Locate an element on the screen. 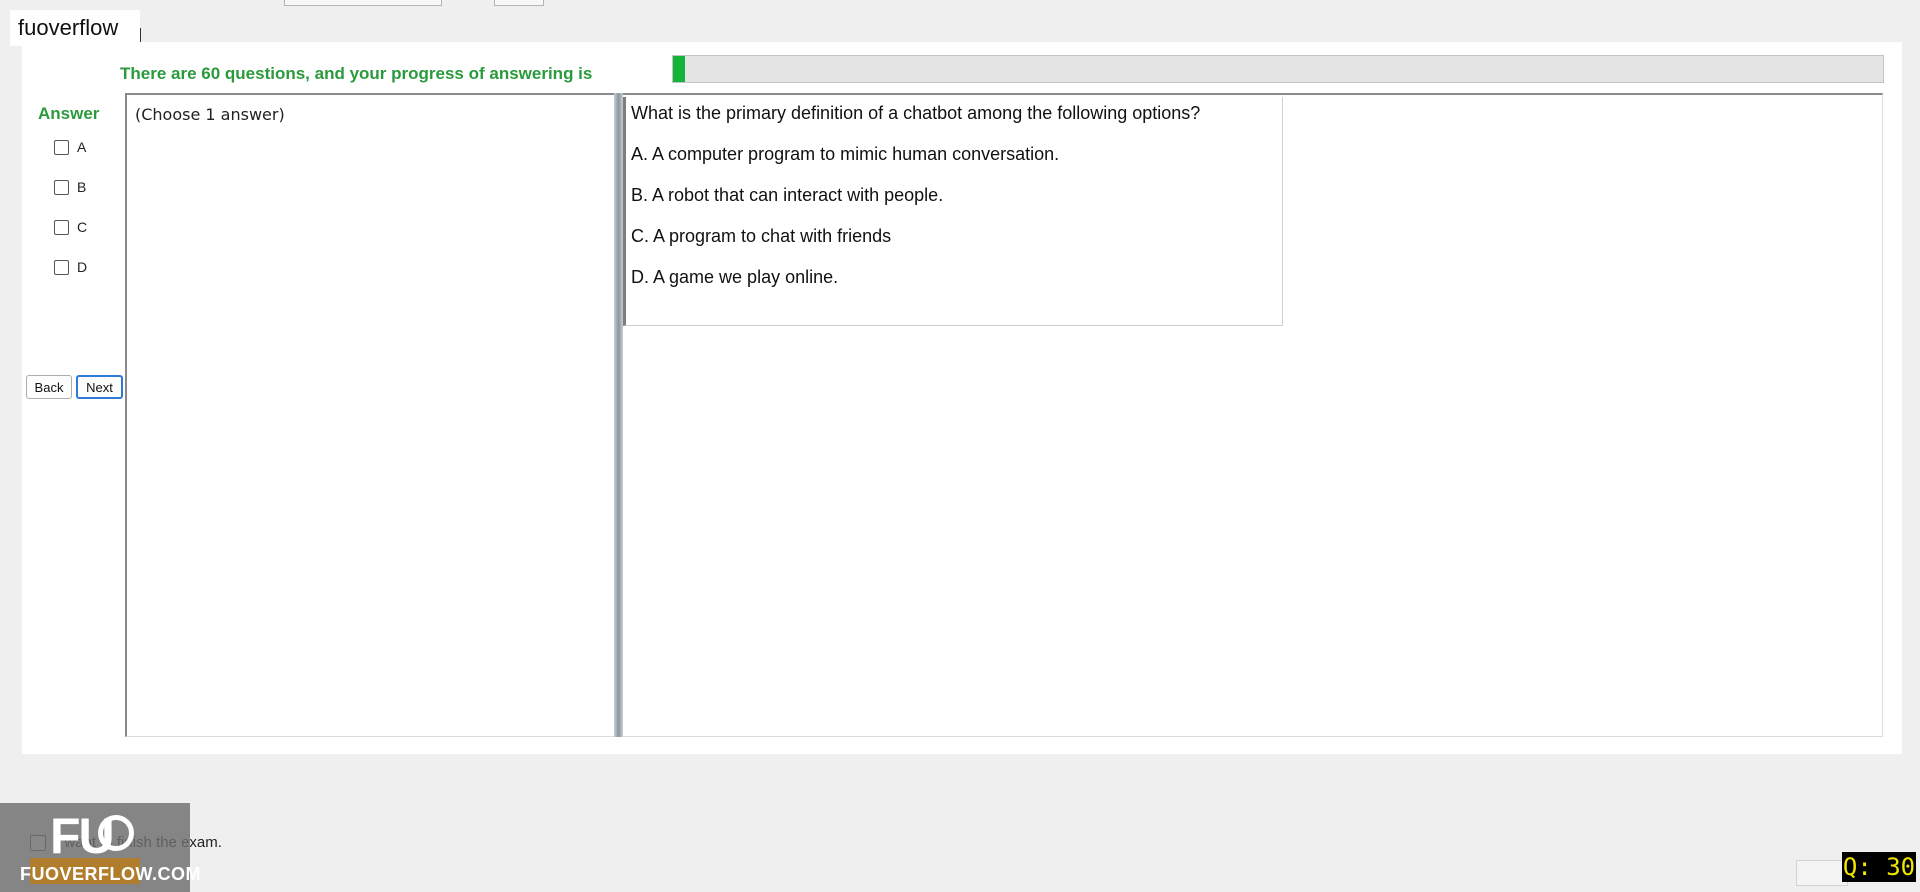 Image resolution: width=1920 pixels, height=892 pixels. checkbox-a is located at coordinates (61, 147).